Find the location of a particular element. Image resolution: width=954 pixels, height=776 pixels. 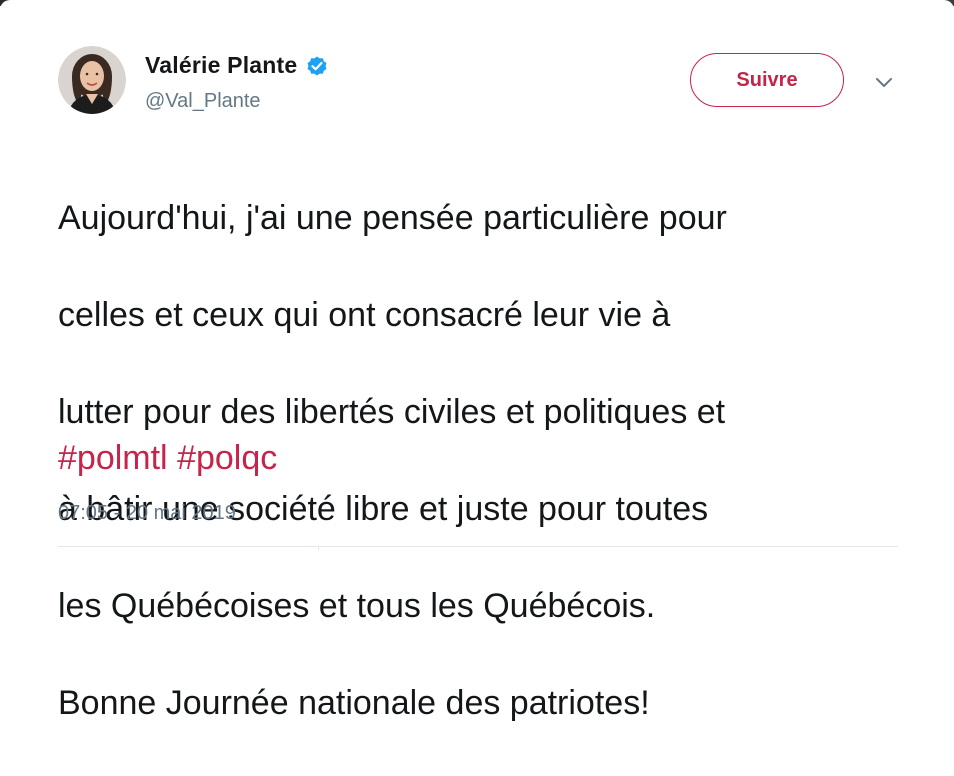

follow-button: Suivre is located at coordinates (767, 80).